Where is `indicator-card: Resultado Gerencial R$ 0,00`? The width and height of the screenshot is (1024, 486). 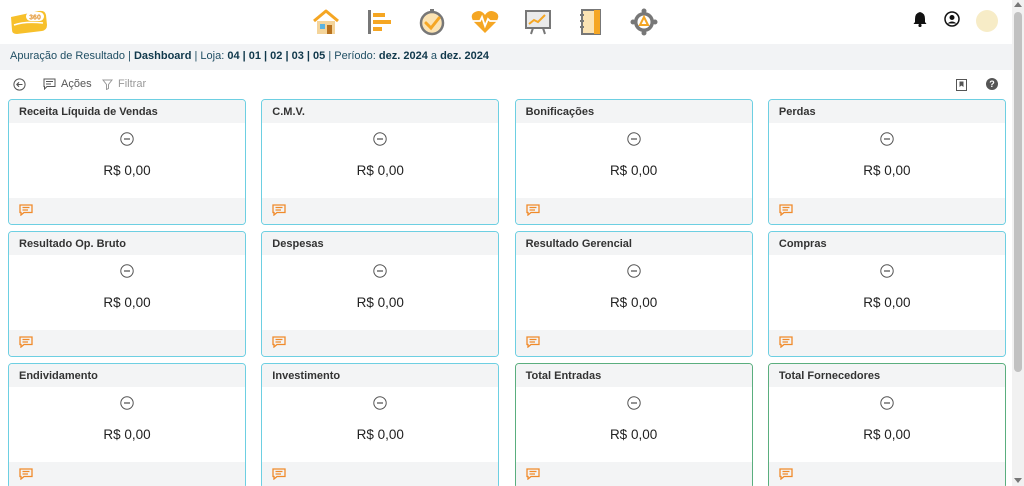 indicator-card: Resultado Gerencial R$ 0,00 is located at coordinates (633, 294).